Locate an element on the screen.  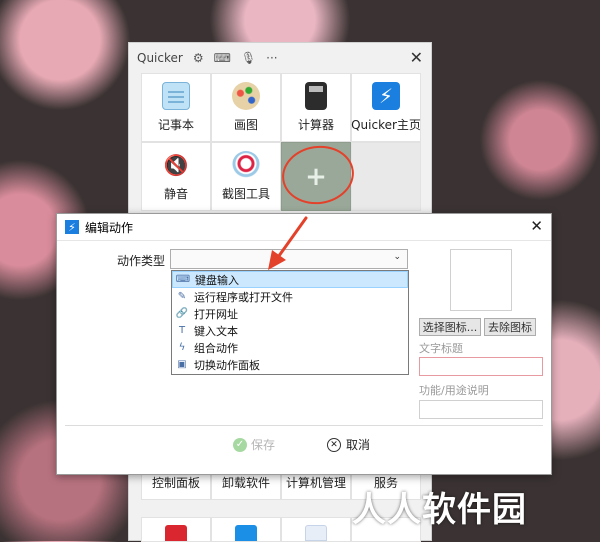
dialog-close-icon: ✕ is located at coordinates (536, 226).